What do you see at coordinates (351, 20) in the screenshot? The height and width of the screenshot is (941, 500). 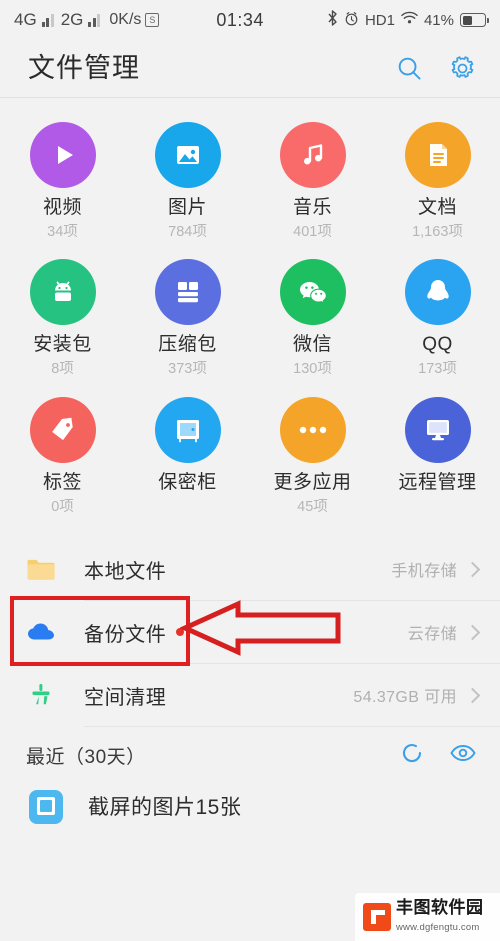 I see `alarm-icon` at bounding box center [351, 20].